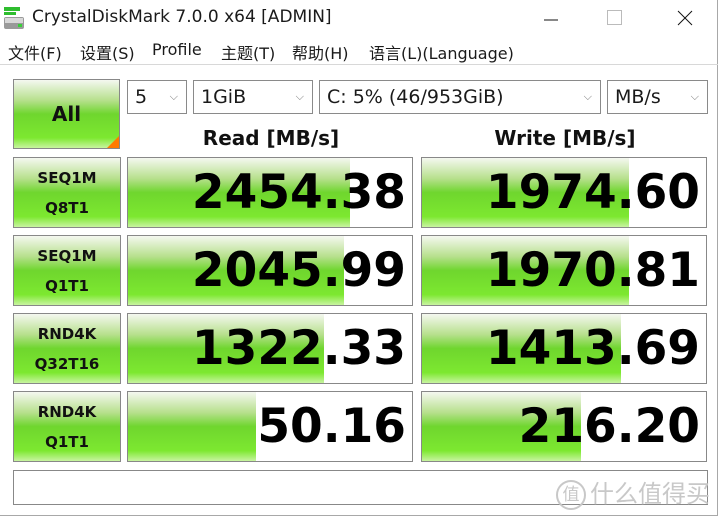  Describe the element at coordinates (224, 97) in the screenshot. I see `test-size-value: 1GiB` at that location.